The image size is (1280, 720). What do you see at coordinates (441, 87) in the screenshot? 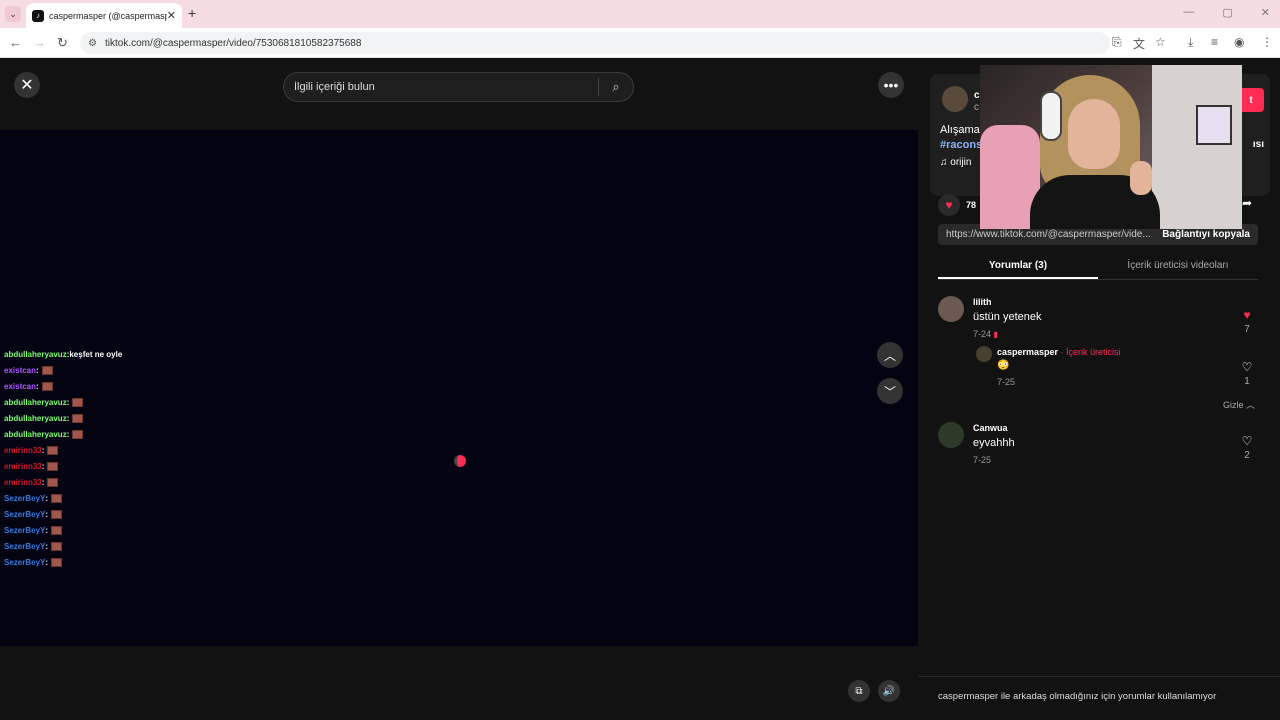
I see `search-input` at bounding box center [441, 87].